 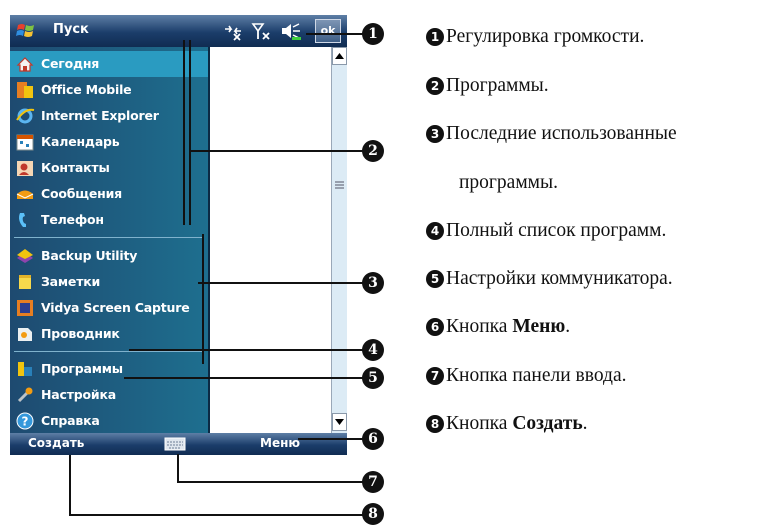 What do you see at coordinates (549, 279) in the screenshot?
I see `legend-item-5: 5 Настройки коммуникатора.` at bounding box center [549, 279].